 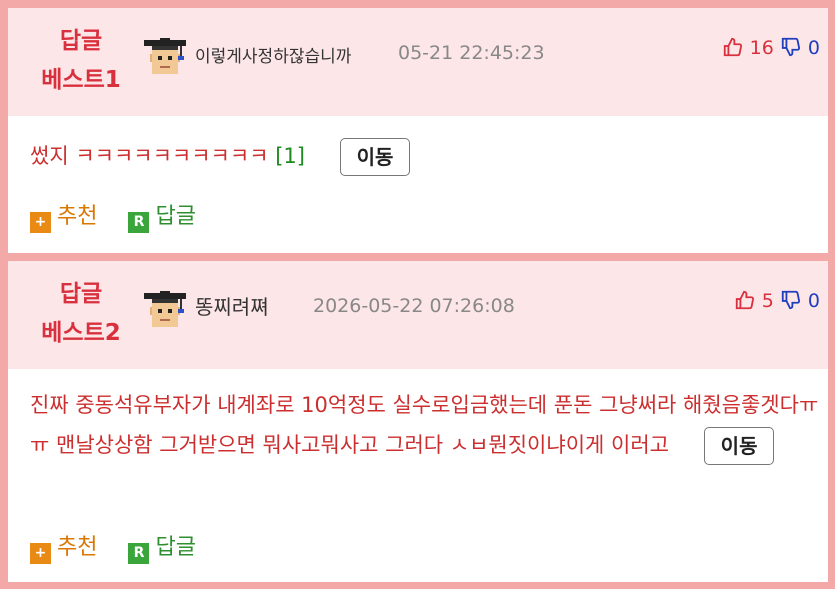 What do you see at coordinates (767, 301) in the screenshot?
I see `upvote-count: 5` at bounding box center [767, 301].